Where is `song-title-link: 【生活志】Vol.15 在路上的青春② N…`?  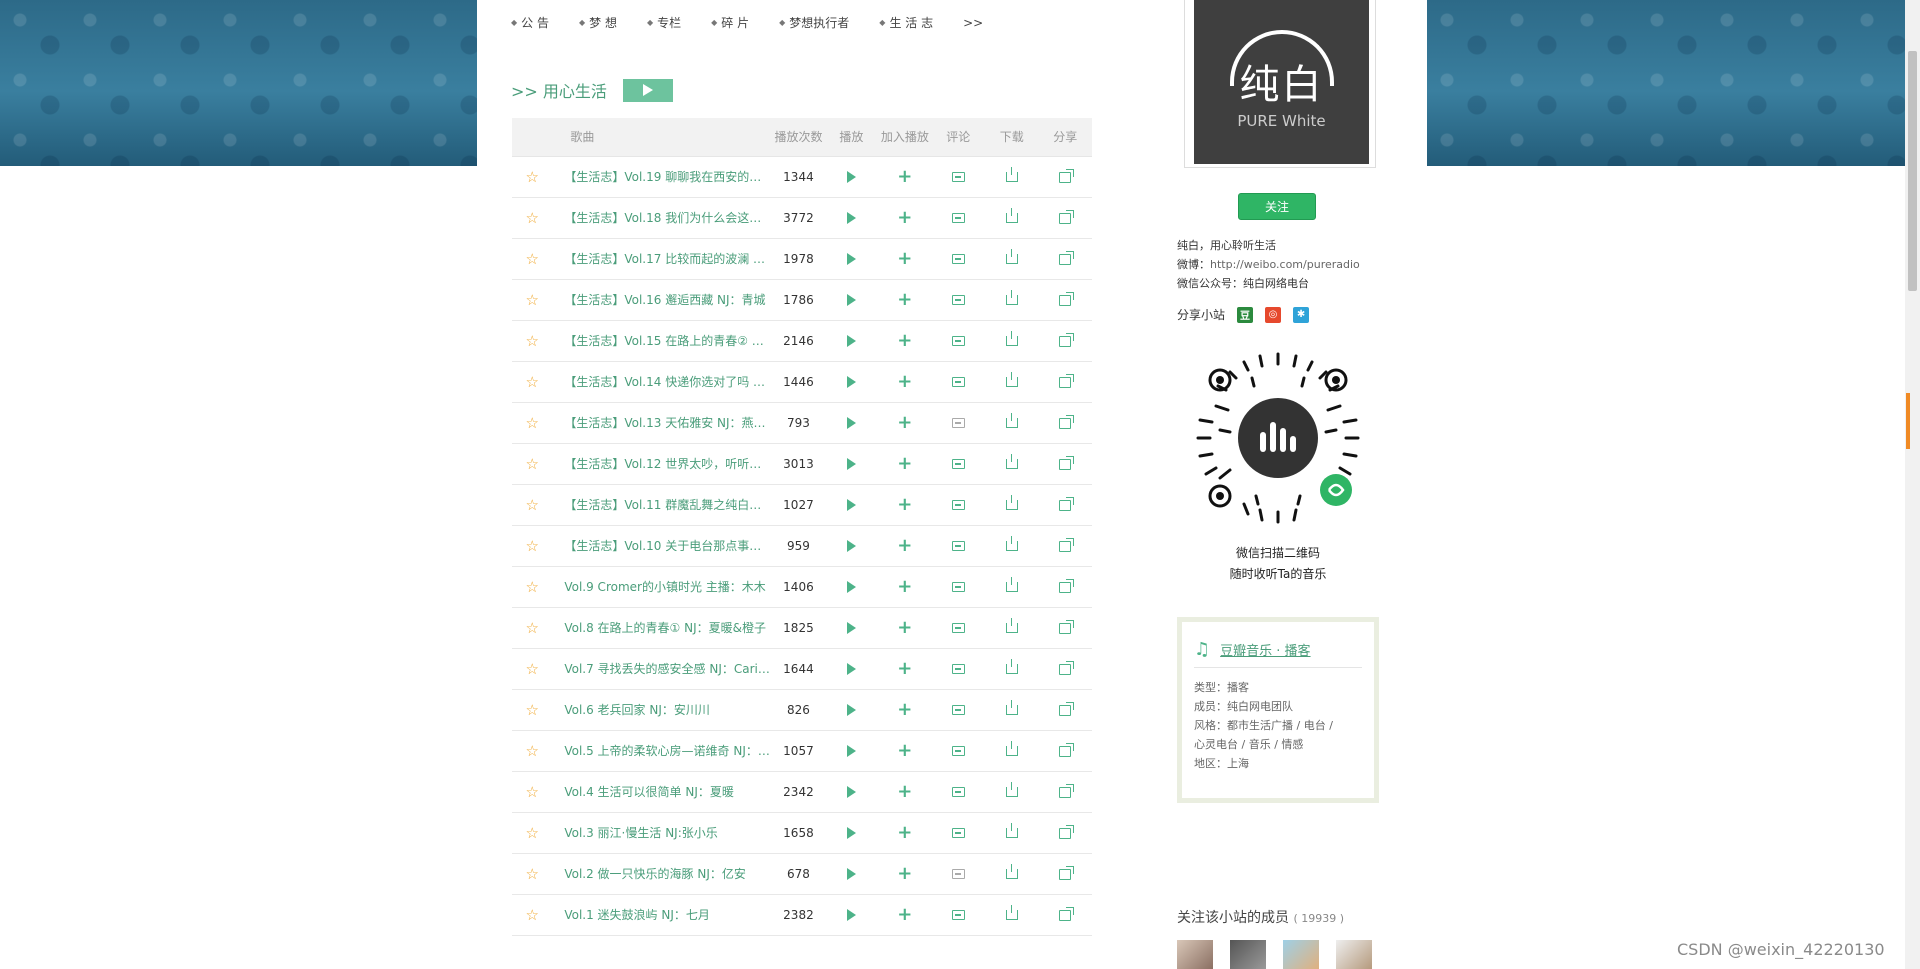
song-title-link: 【生活志】Vol.15 在路上的青春② N… is located at coordinates (662, 341).